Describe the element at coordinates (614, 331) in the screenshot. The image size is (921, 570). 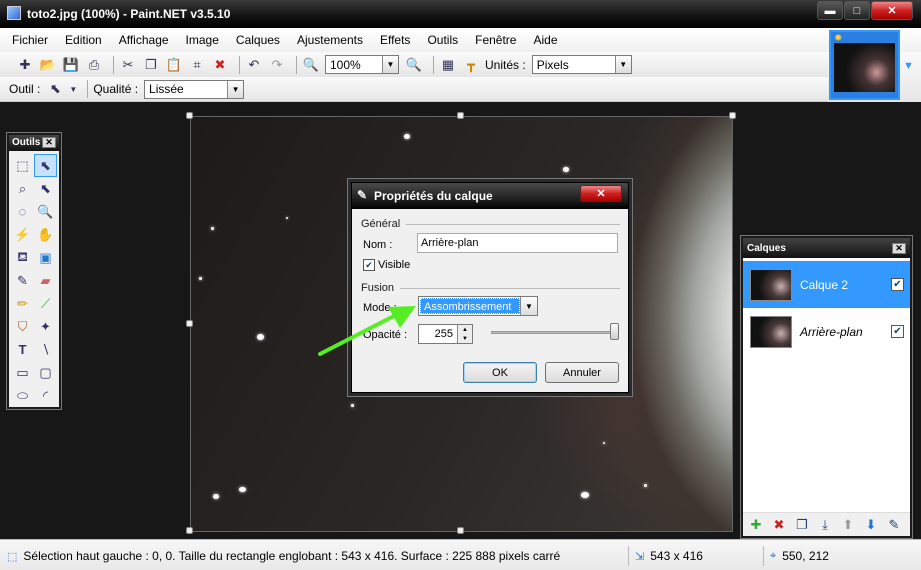
I see `opacity-slider-thumb` at that location.